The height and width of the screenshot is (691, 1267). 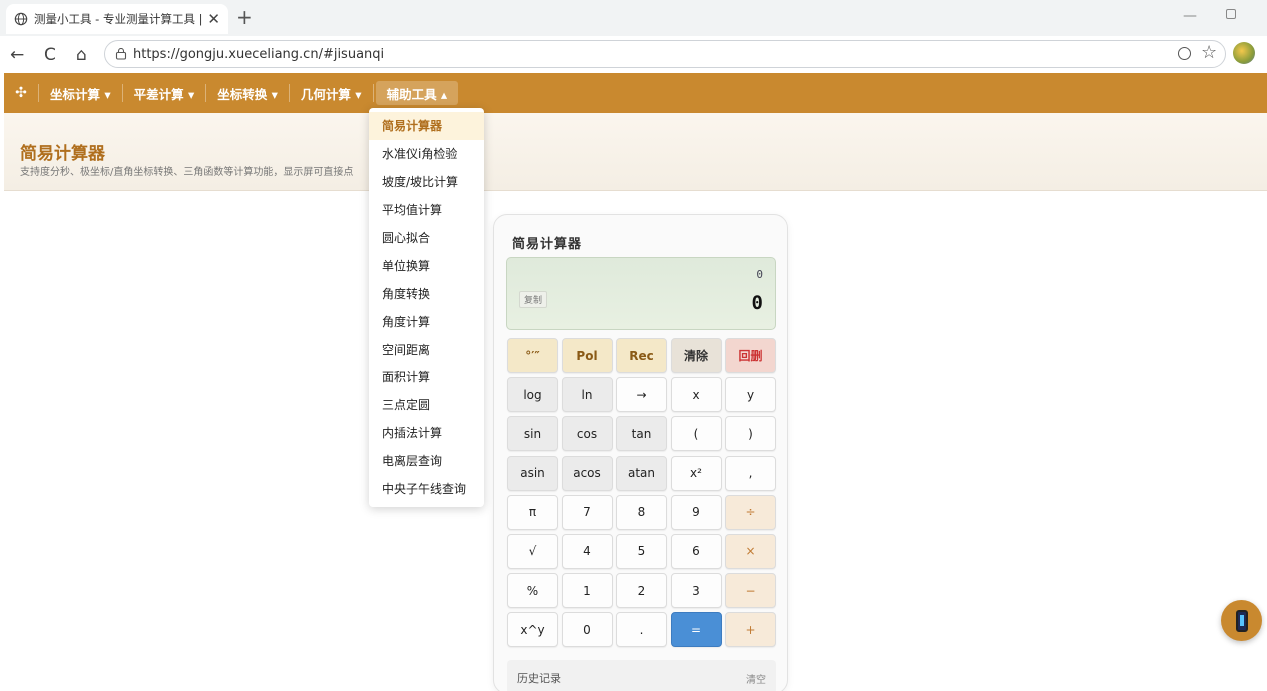 What do you see at coordinates (641, 551) in the screenshot?
I see `calc-key: 5` at bounding box center [641, 551].